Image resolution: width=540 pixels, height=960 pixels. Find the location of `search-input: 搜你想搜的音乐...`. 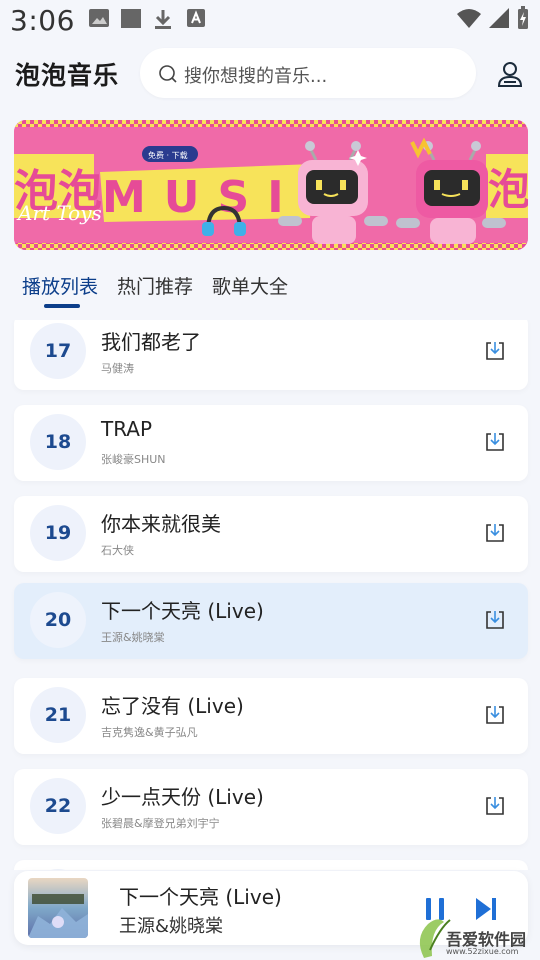

search-input: 搜你想搜的音乐... is located at coordinates (308, 73).